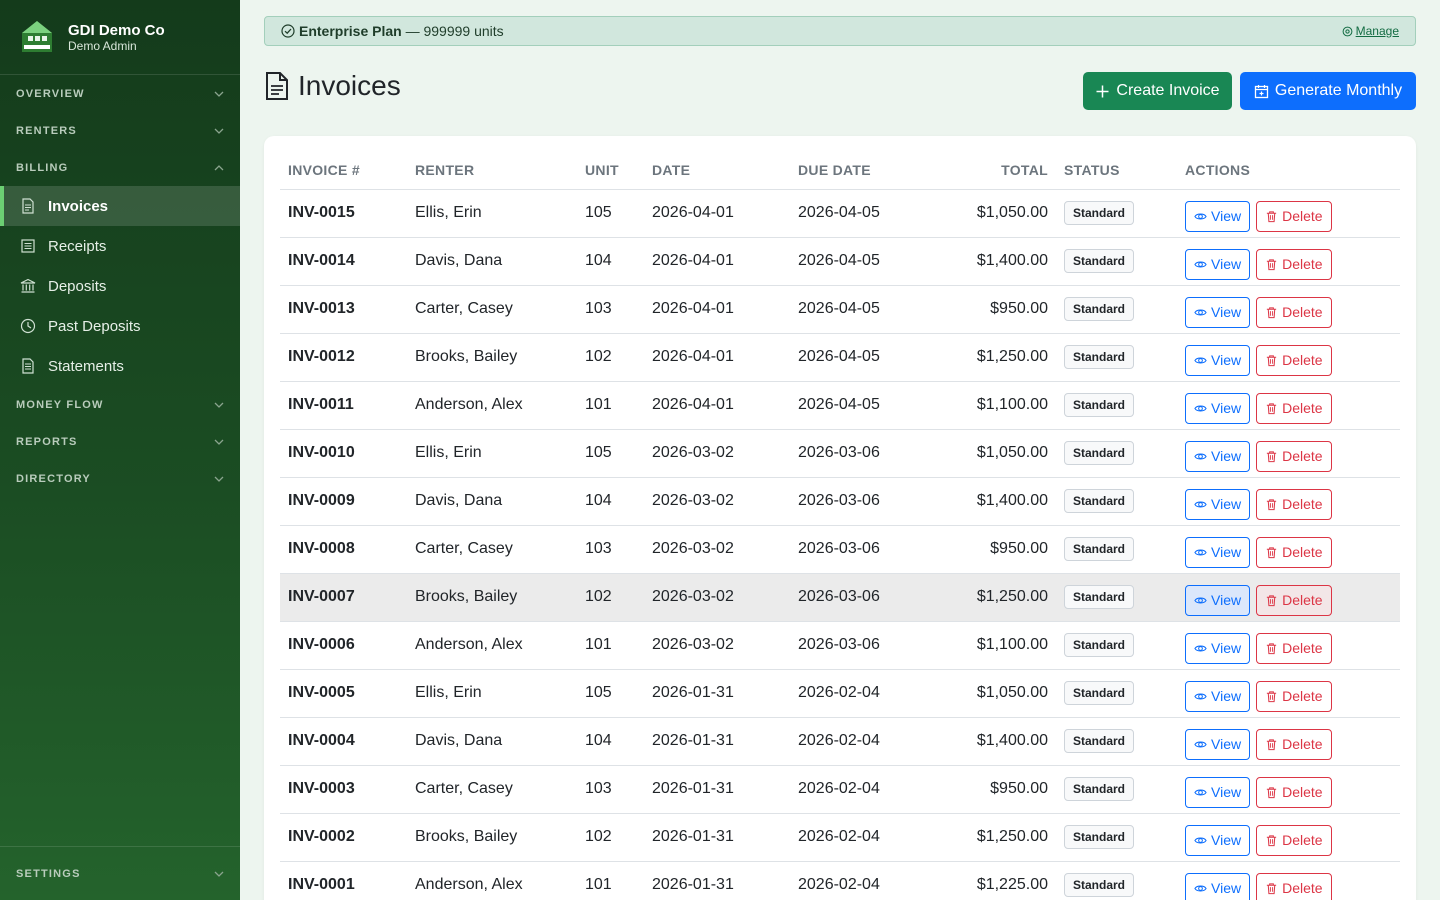 This screenshot has width=1440, height=900. What do you see at coordinates (120, 366) in the screenshot?
I see `sidebar-item-statements: Statements` at bounding box center [120, 366].